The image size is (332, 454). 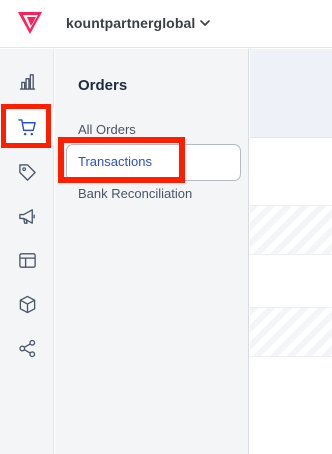 I want to click on subnav-item-all-orders: All Orders, so click(x=107, y=129).